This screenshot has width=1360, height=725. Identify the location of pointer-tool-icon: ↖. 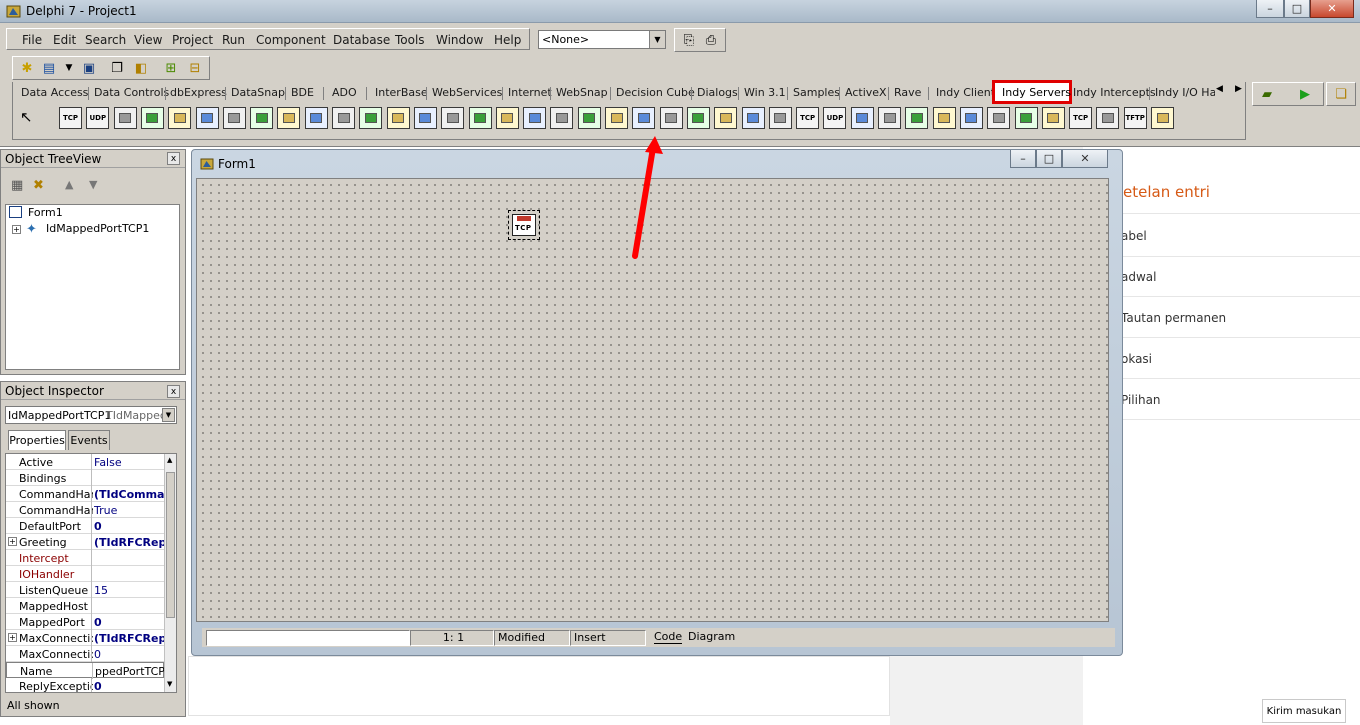
(26, 117).